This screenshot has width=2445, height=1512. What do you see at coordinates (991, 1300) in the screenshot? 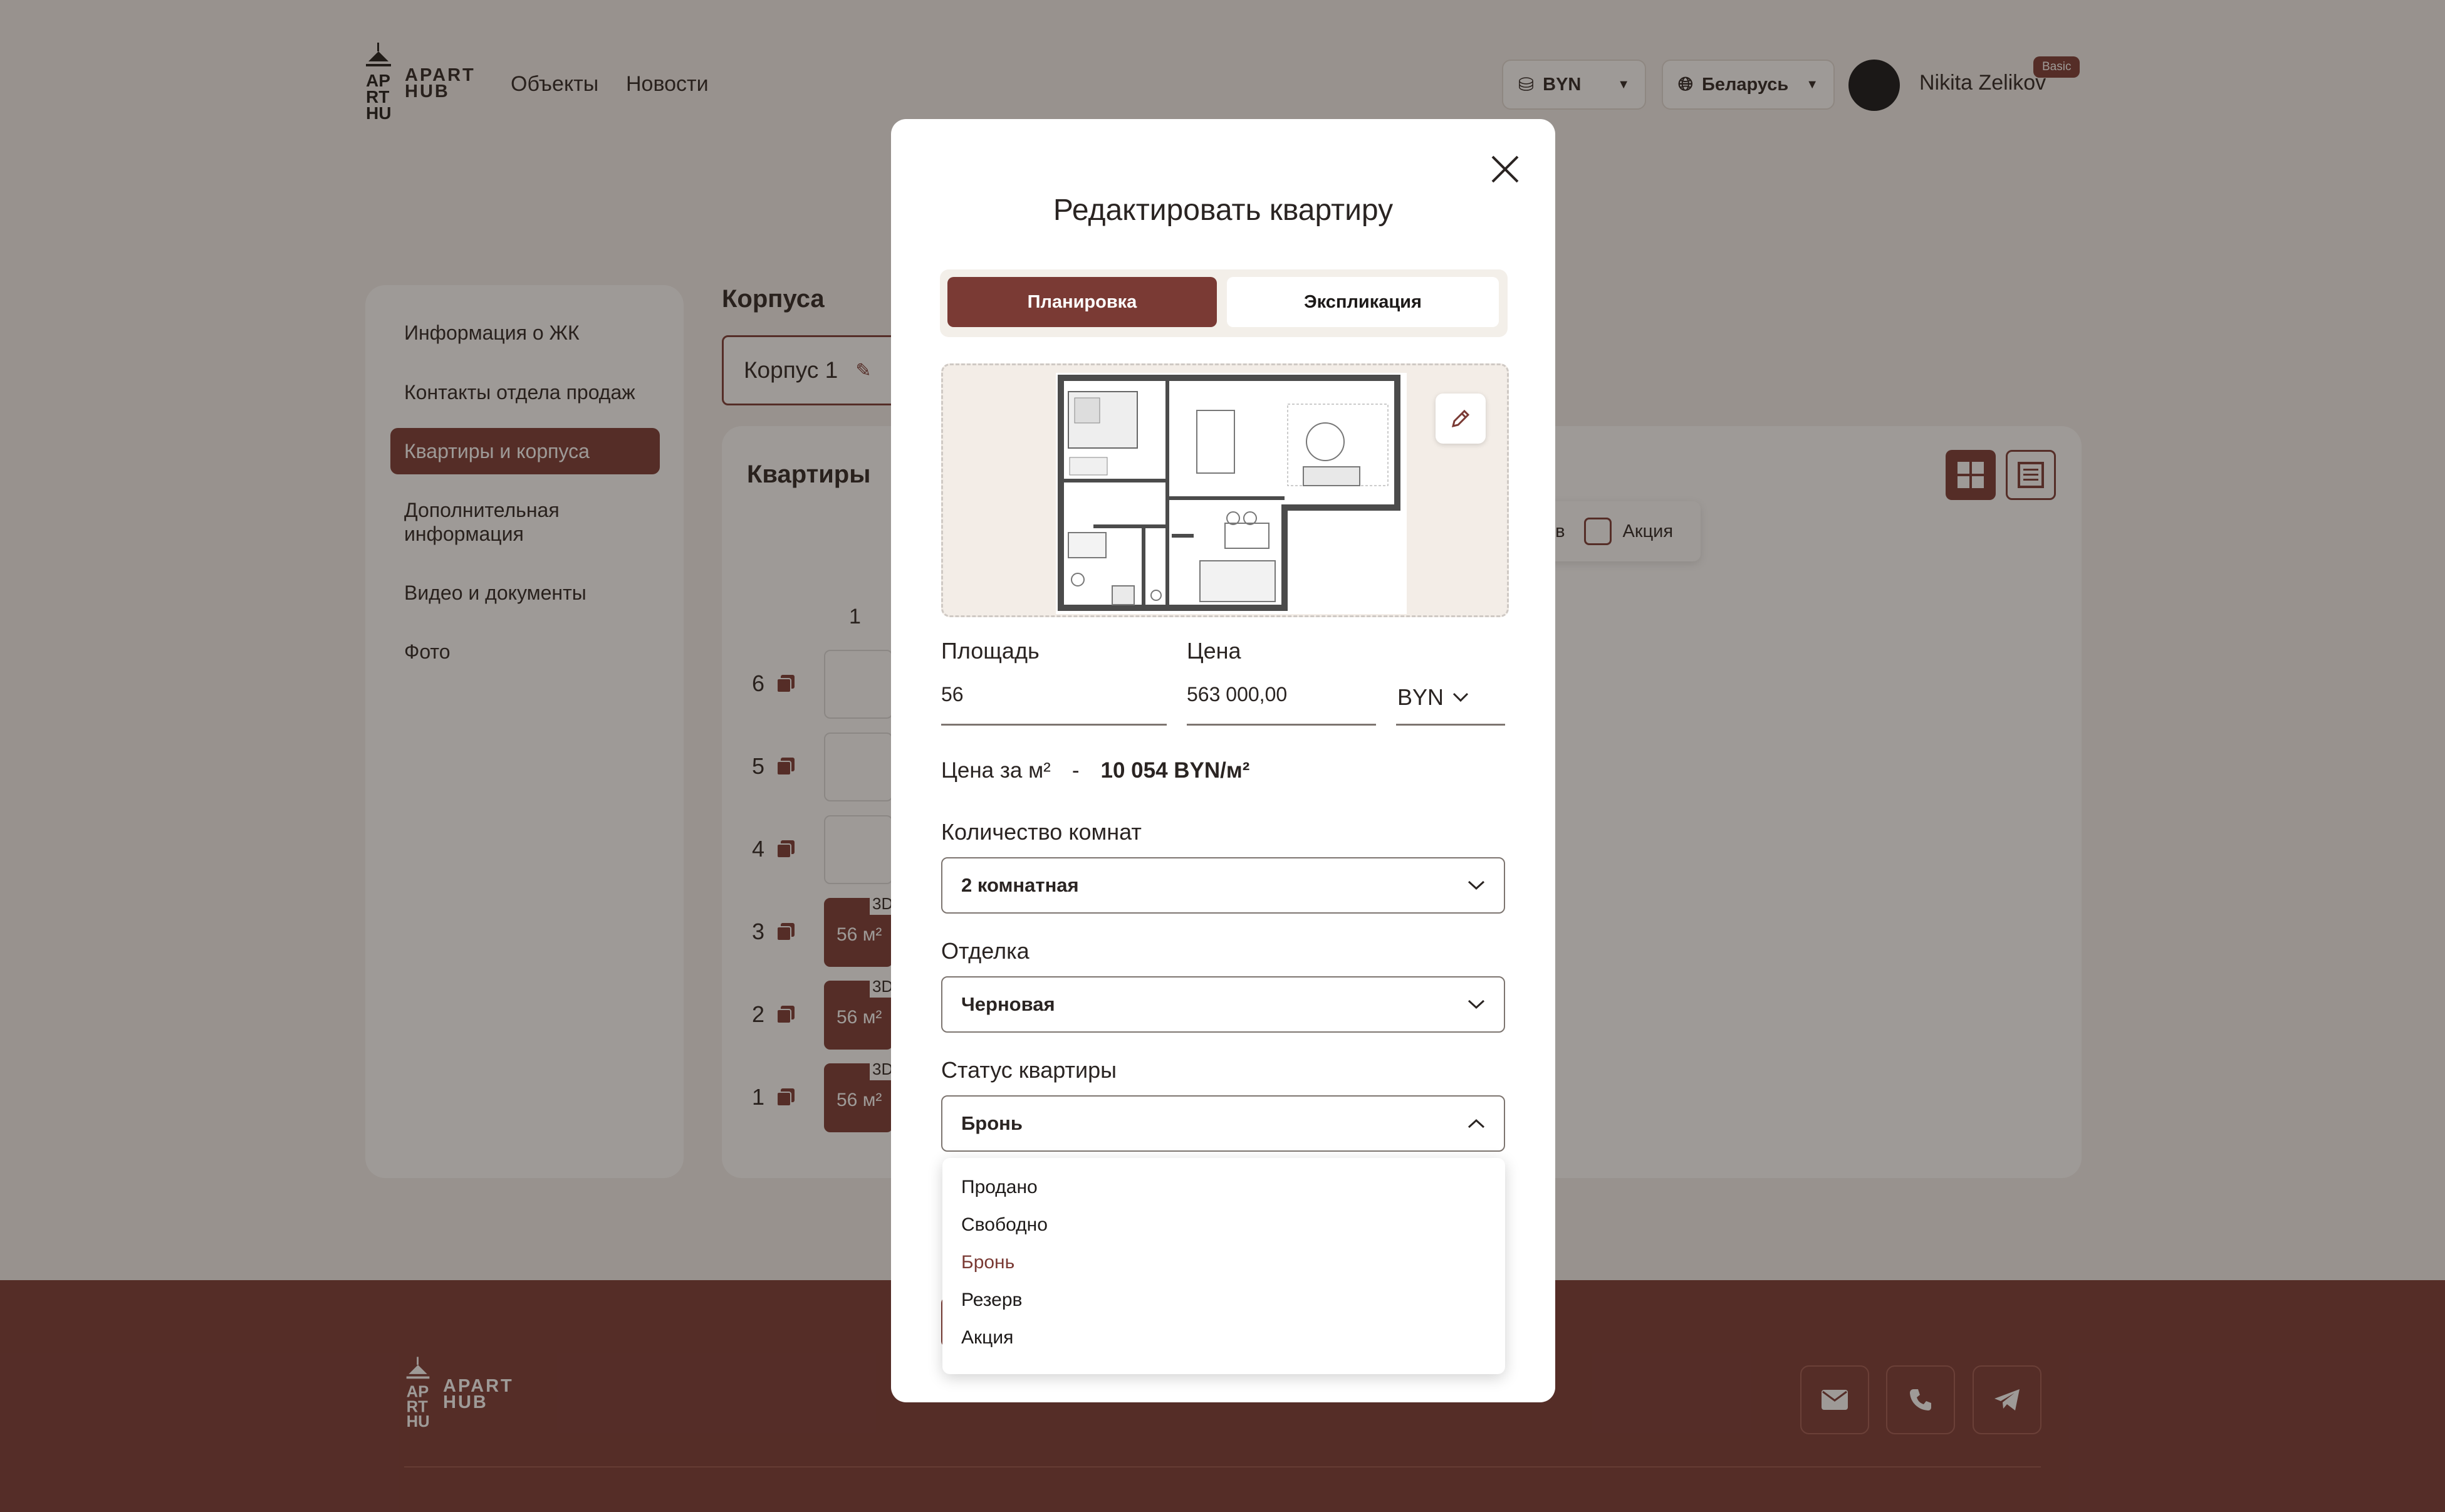
I see `status-option-reserve: Резерв` at bounding box center [991, 1300].